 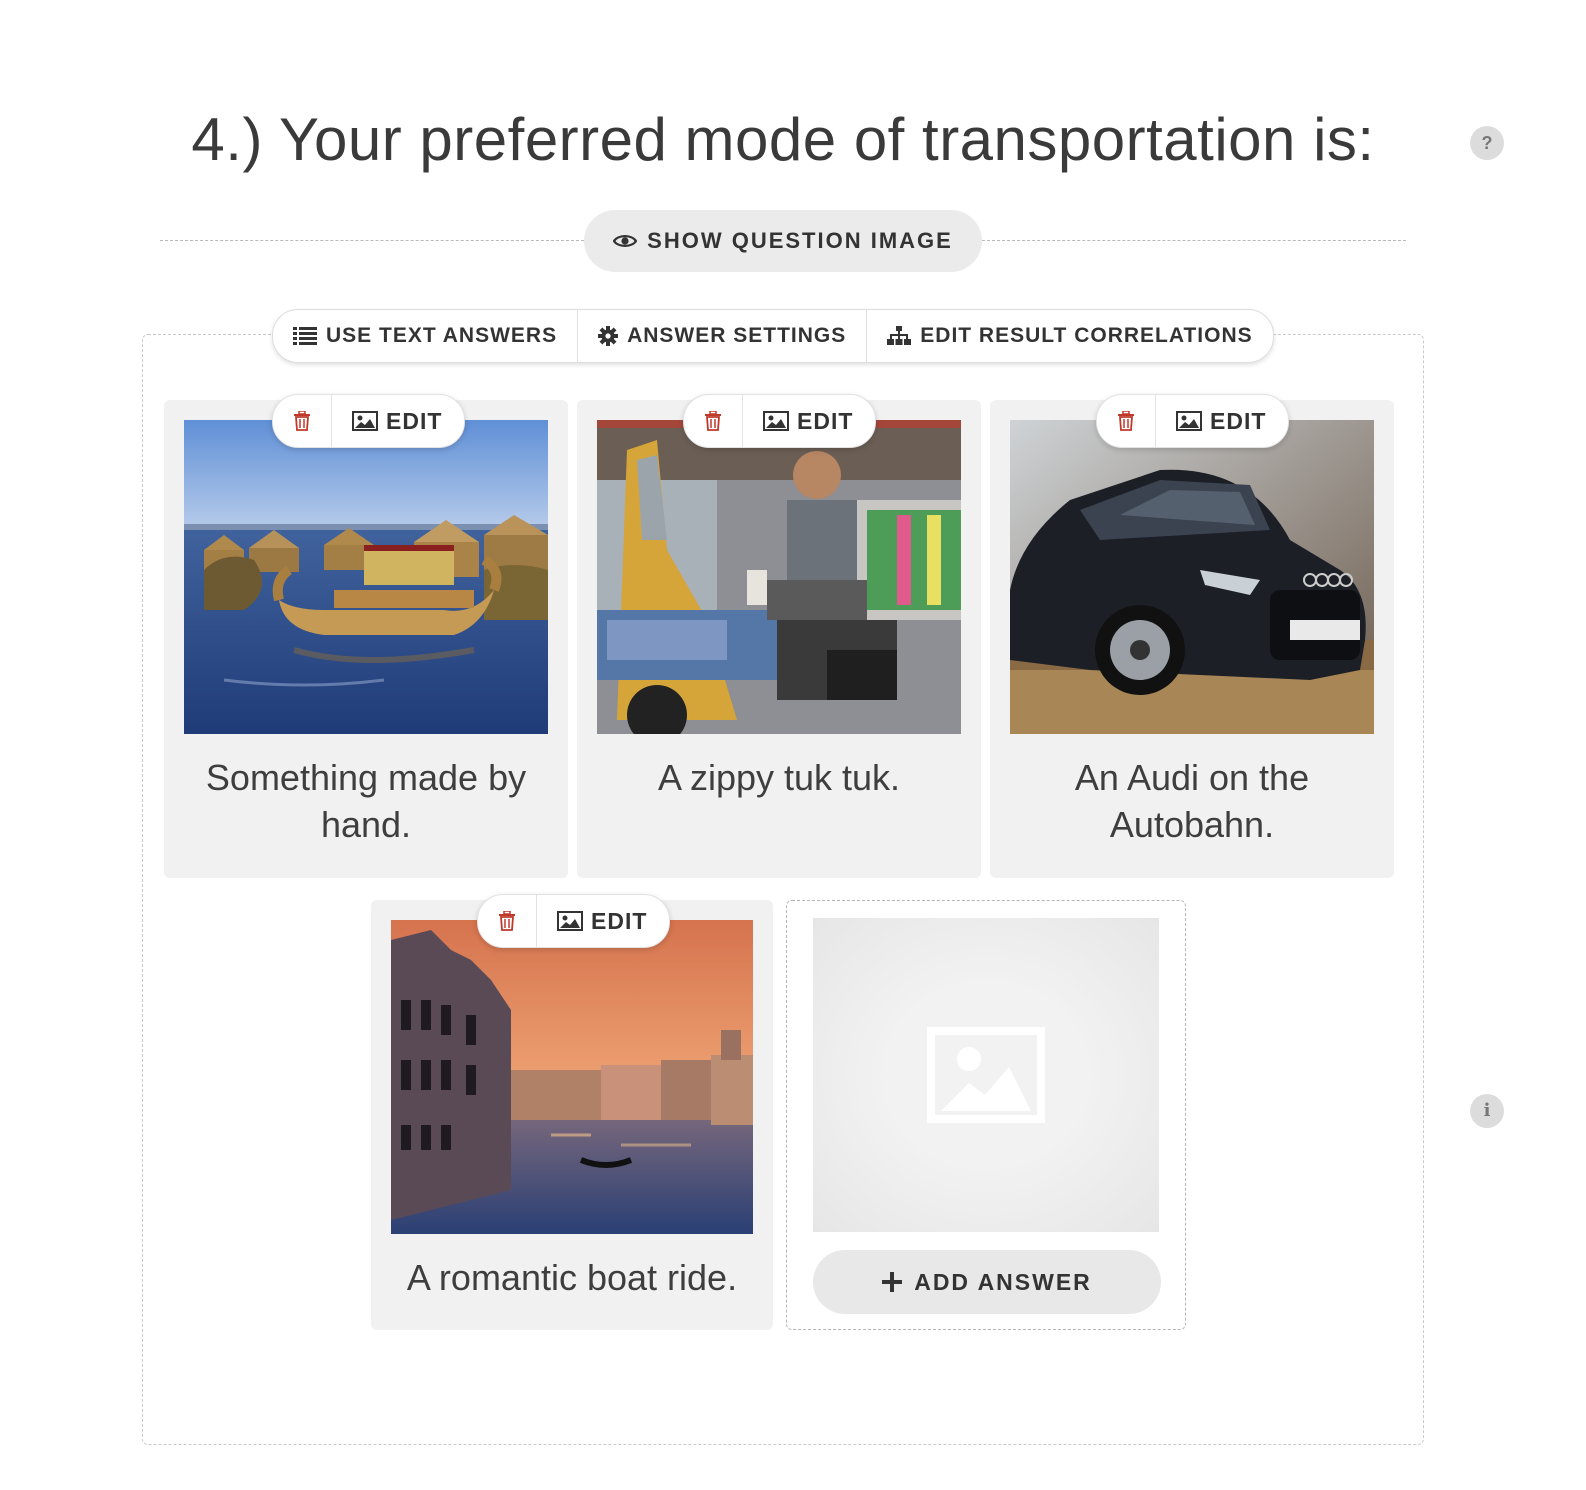 What do you see at coordinates (899, 335) in the screenshot?
I see `sitemap-icon` at bounding box center [899, 335].